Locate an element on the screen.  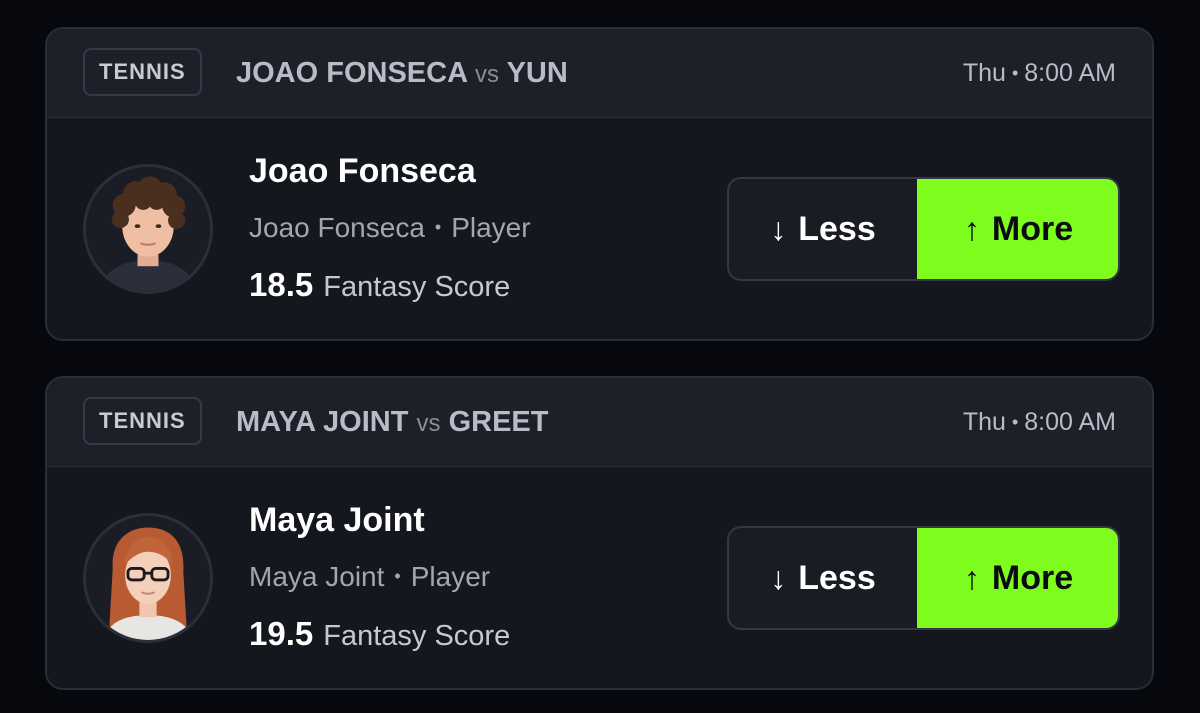
card-header: TENNIS MAYA JOINT vs GREET Thu • 8:00 AM is located at coordinates (599, 422).